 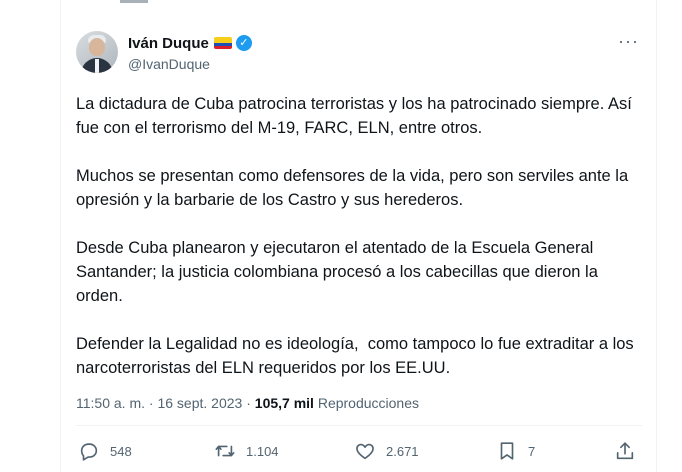 I want to click on avatar, so click(x=97, y=52).